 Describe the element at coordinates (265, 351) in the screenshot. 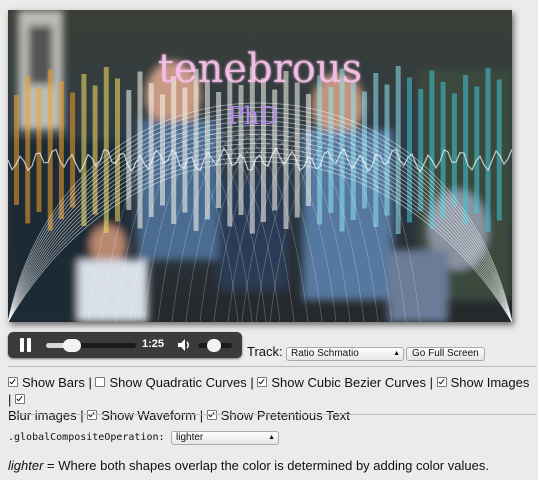

I see `track-label: Track:` at that location.